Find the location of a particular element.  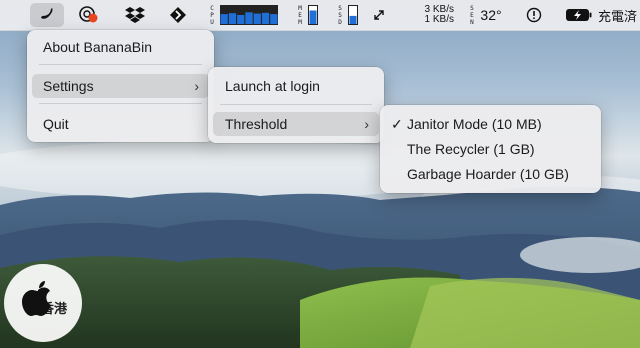

app-menu: About BananaBin Settings › Quit is located at coordinates (120, 86).